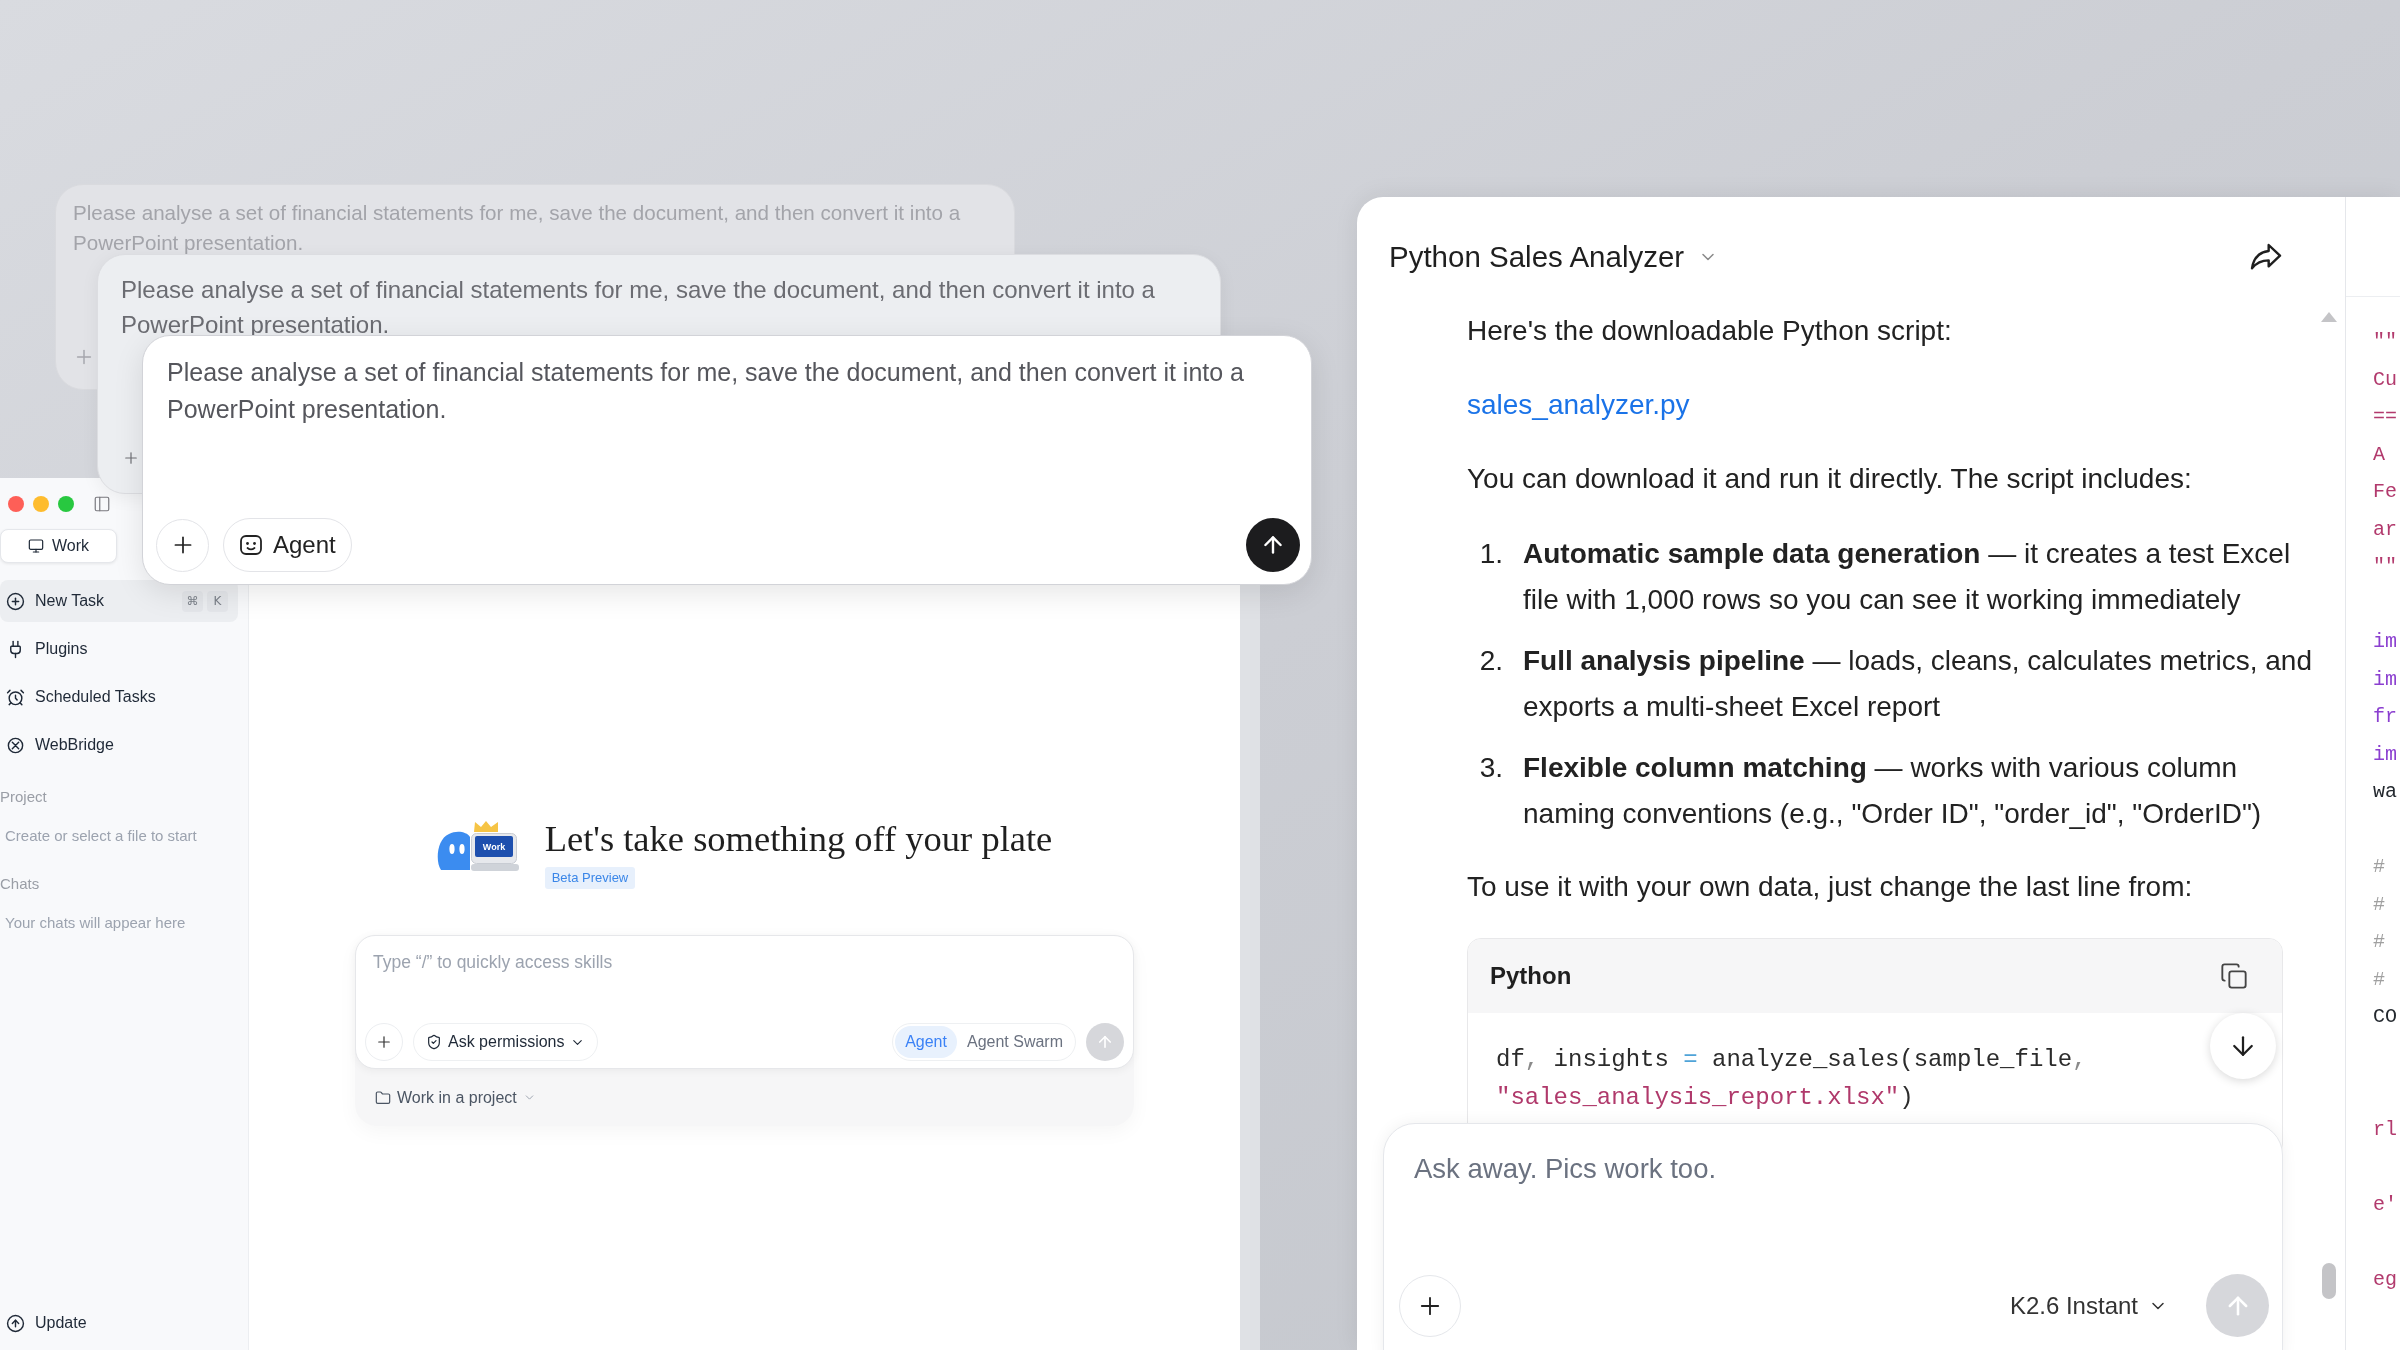  What do you see at coordinates (1829, 479) in the screenshot?
I see `message-text: You can download it and run it directly. The script includes:` at bounding box center [1829, 479].